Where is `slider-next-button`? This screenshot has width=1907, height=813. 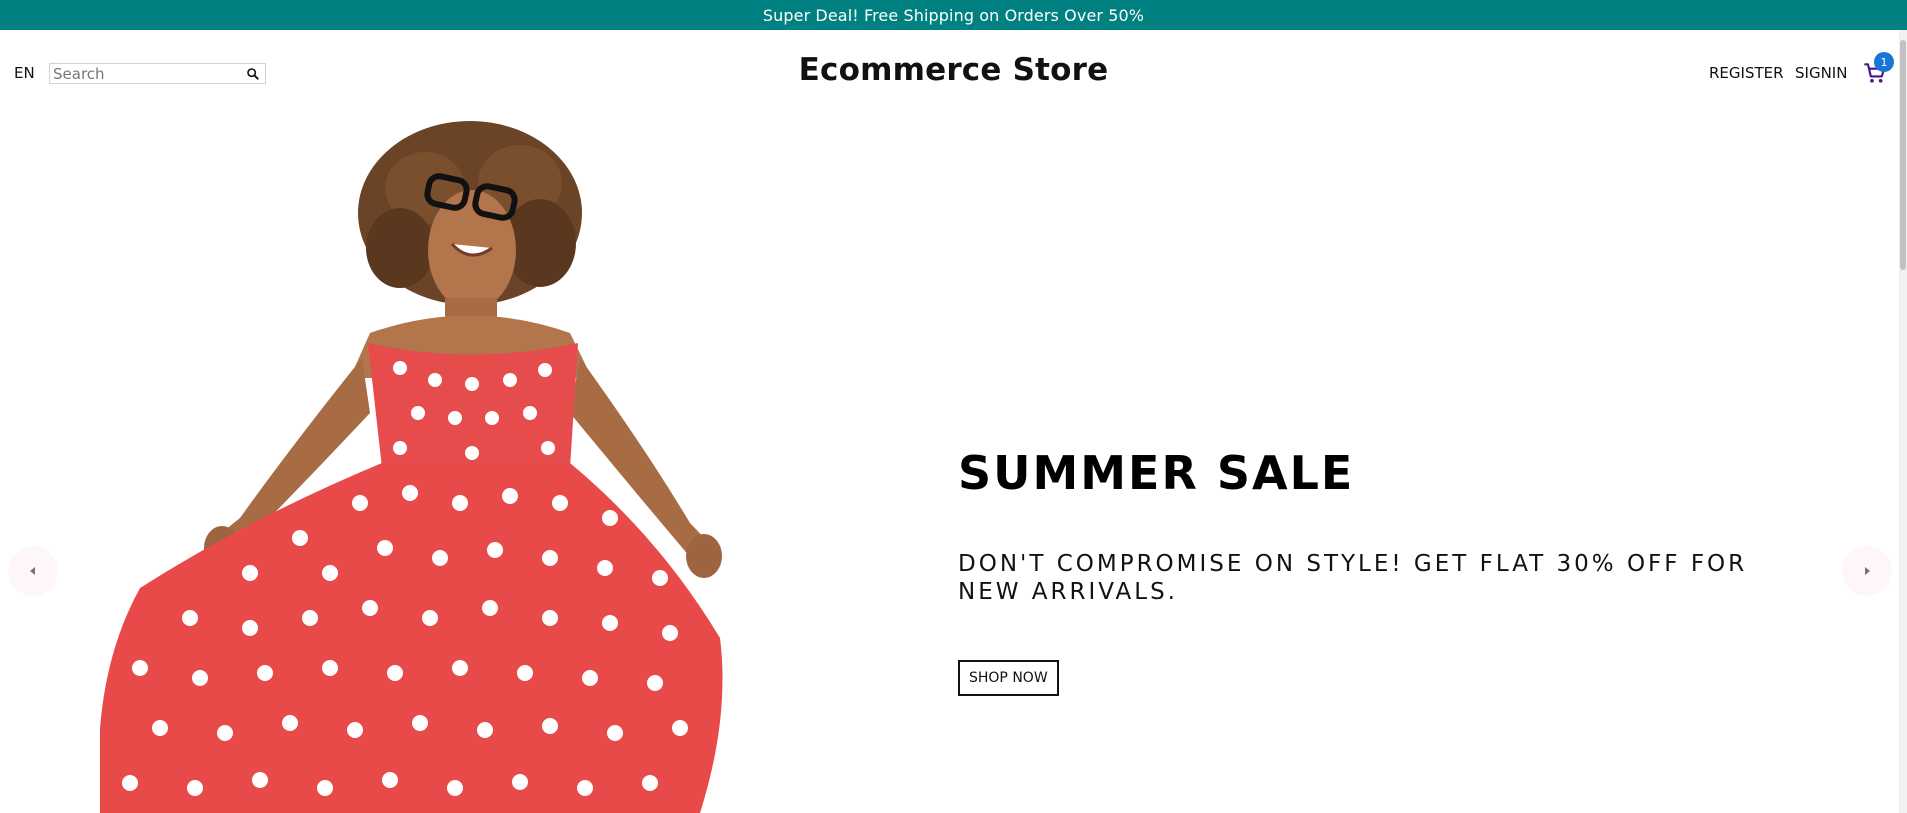
slider-next-button is located at coordinates (1867, 571).